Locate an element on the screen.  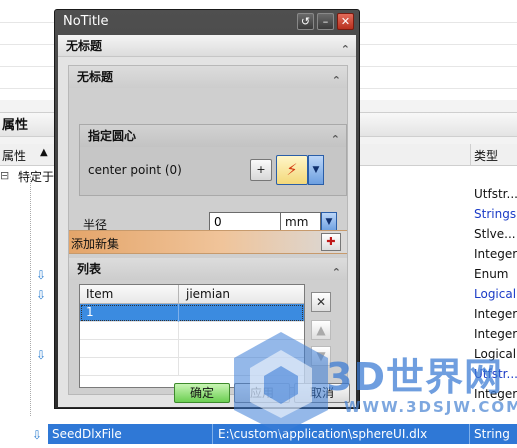
properties-title: 属性 is located at coordinates (15, 125).